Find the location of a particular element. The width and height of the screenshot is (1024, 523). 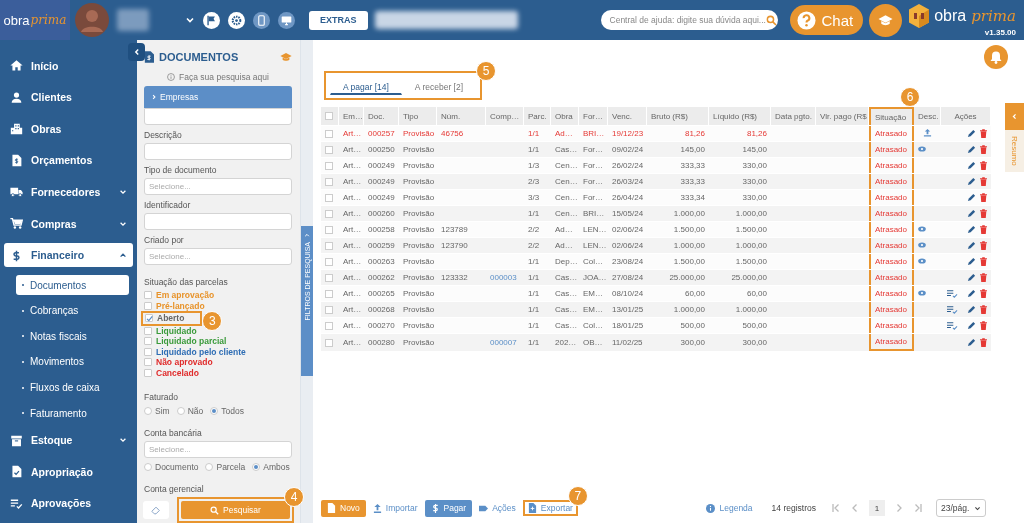

column-header: Parc. is located at coordinates (537, 116).